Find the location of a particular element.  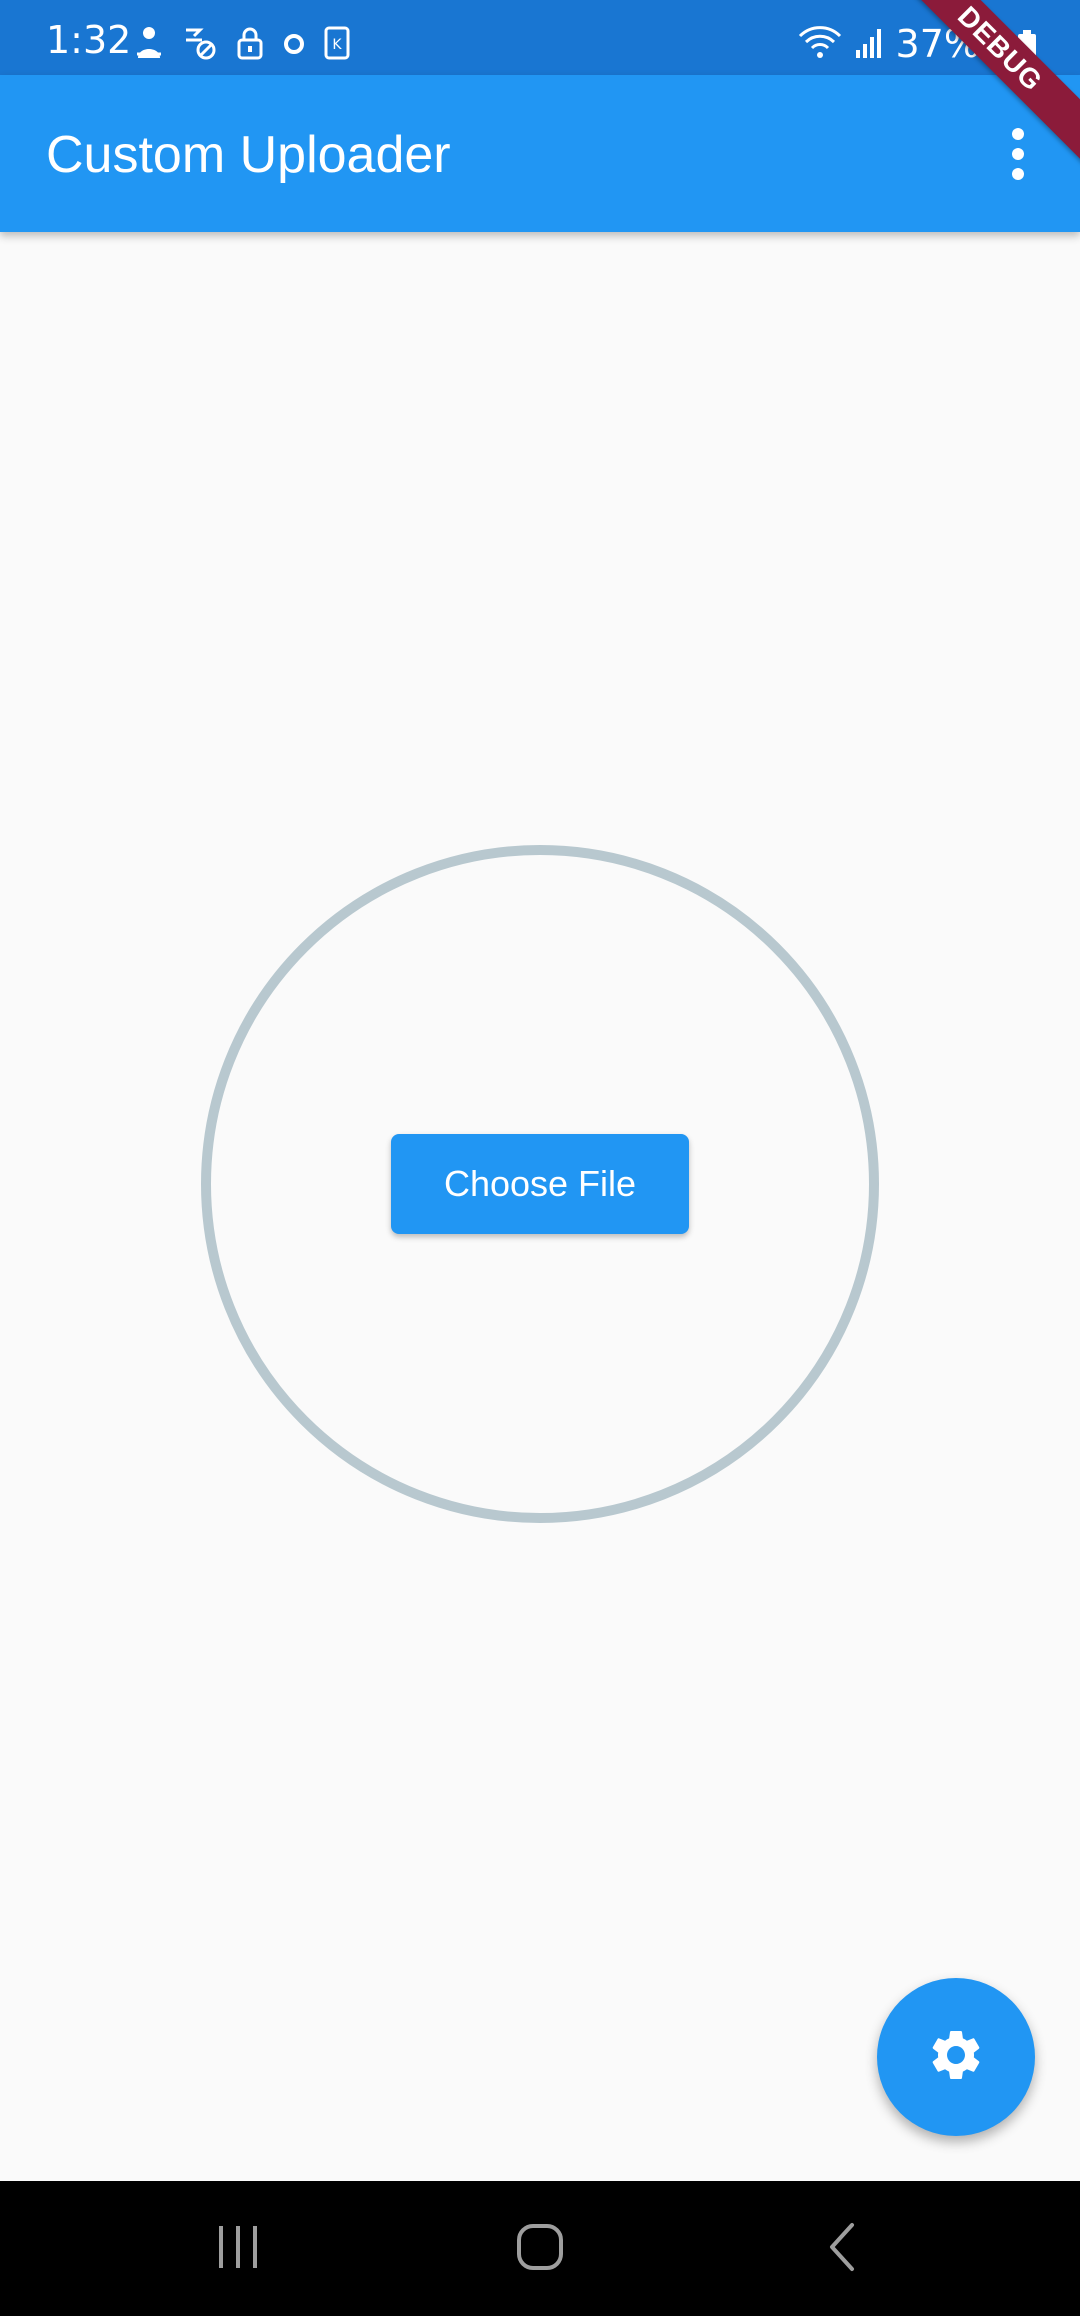

signal-icon is located at coordinates (869, 44).